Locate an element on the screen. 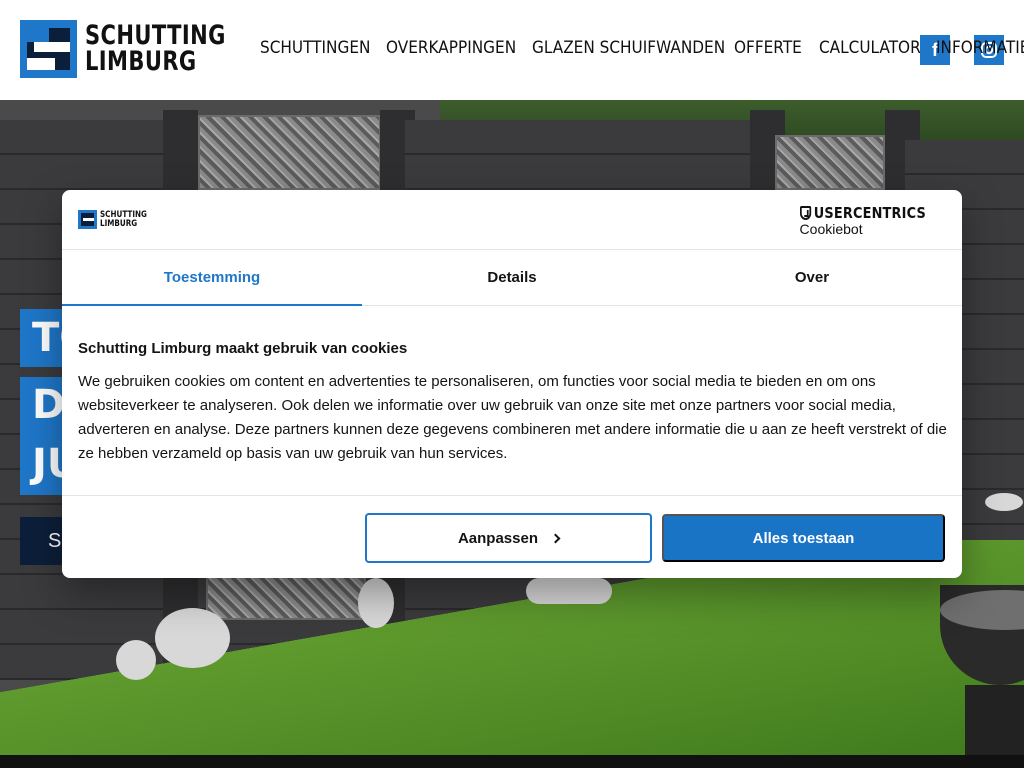  tab-details: Details is located at coordinates (512, 277).